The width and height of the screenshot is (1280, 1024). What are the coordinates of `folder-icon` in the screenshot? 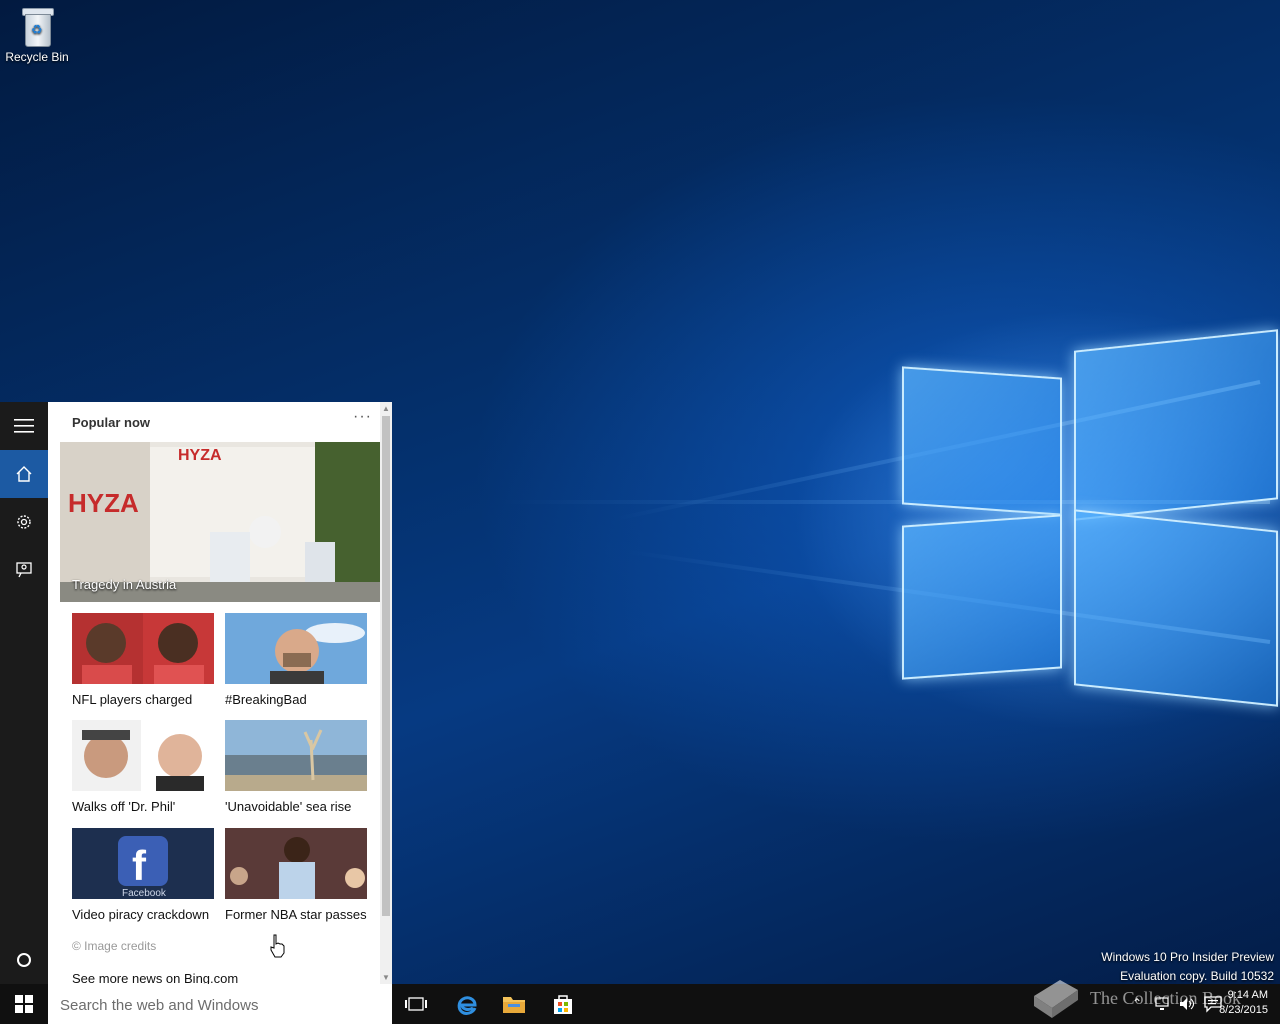 It's located at (514, 1005).